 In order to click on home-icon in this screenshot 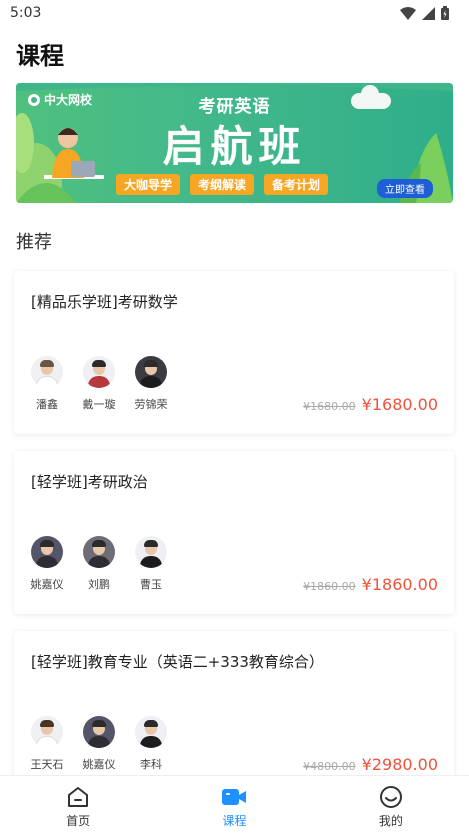, I will do `click(78, 797)`.